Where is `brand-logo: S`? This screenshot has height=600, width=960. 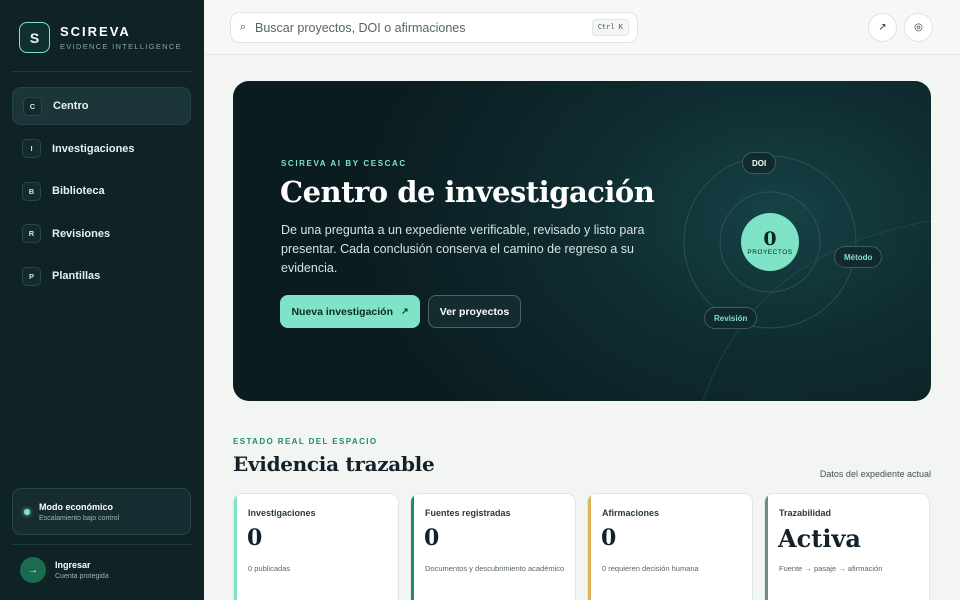
brand-logo: S is located at coordinates (34, 37).